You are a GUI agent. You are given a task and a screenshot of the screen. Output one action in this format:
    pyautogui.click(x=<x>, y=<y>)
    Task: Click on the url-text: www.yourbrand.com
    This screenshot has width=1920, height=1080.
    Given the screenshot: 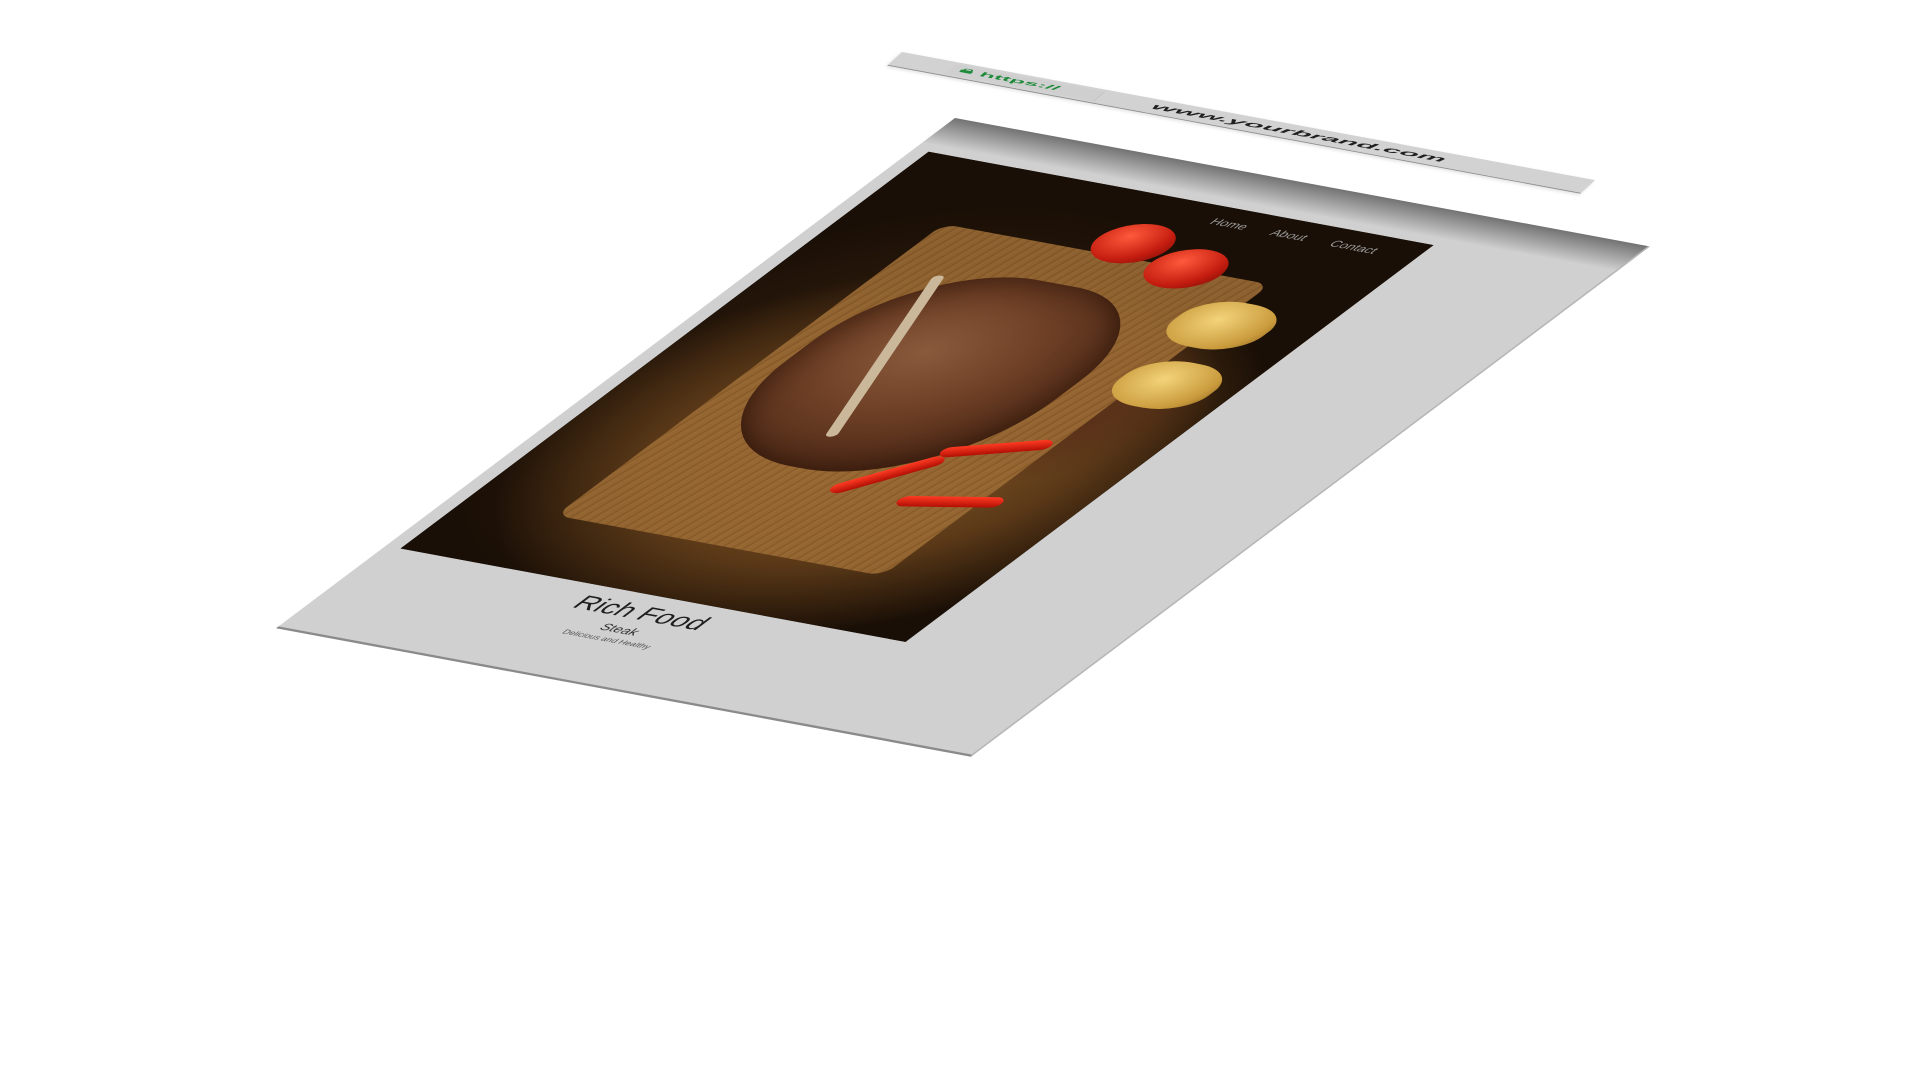 What is the action you would take?
    pyautogui.click(x=1298, y=133)
    